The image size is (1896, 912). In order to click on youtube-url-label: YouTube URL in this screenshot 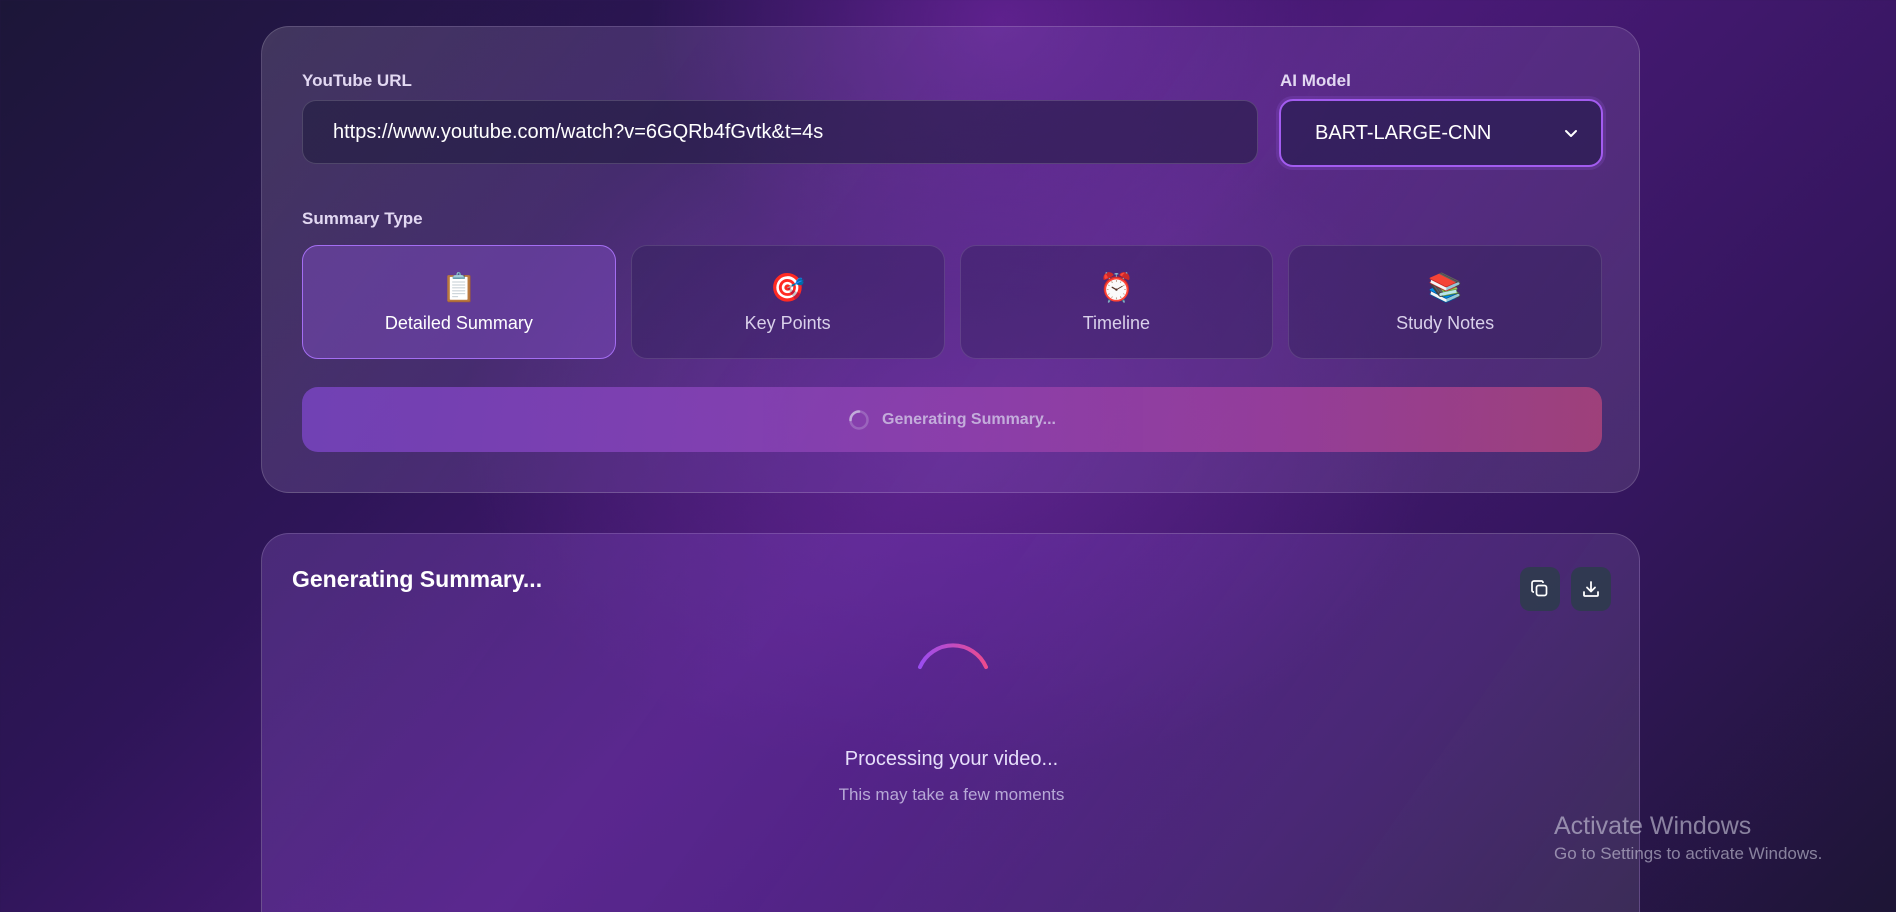, I will do `click(357, 80)`.